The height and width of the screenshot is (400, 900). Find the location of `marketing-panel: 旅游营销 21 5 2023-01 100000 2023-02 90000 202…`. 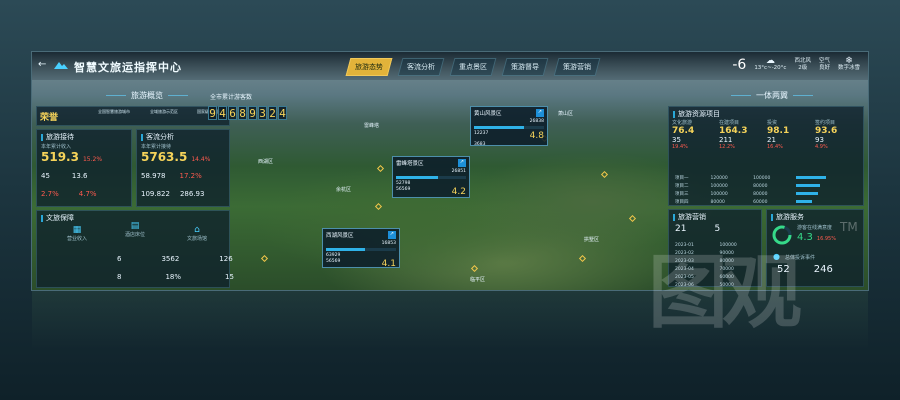

marketing-panel: 旅游营销 21 5 2023-01 100000 2023-02 90000 202… is located at coordinates (715, 249).